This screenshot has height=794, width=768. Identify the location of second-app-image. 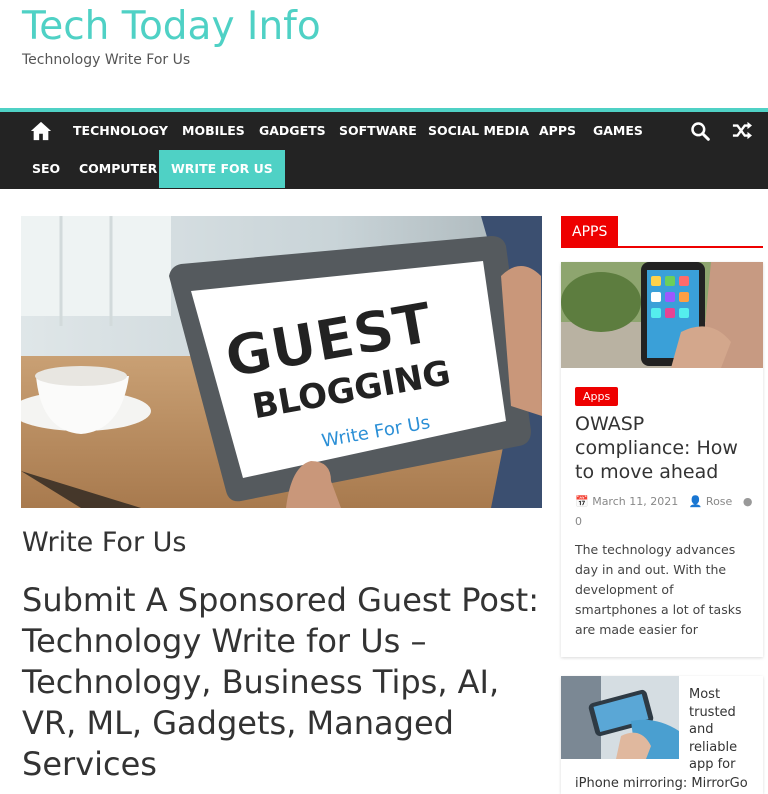
(620, 717).